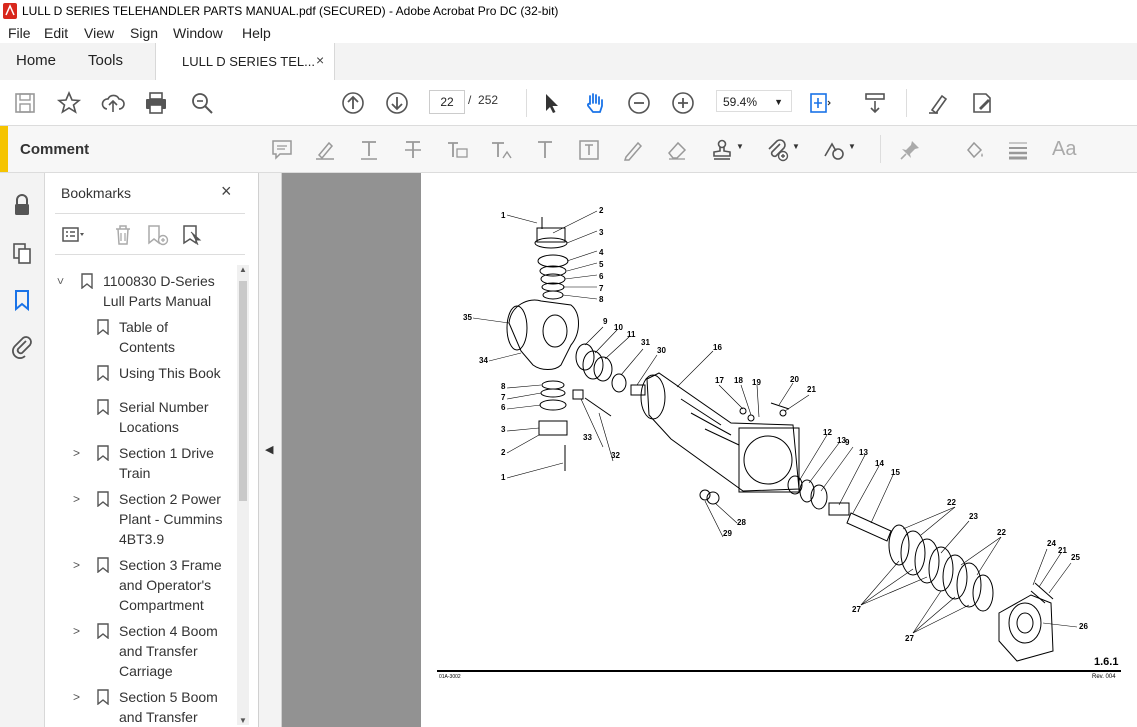 This screenshot has width=1137, height=727. Describe the element at coordinates (243, 391) in the screenshot. I see `scrollbar-thumb` at that location.